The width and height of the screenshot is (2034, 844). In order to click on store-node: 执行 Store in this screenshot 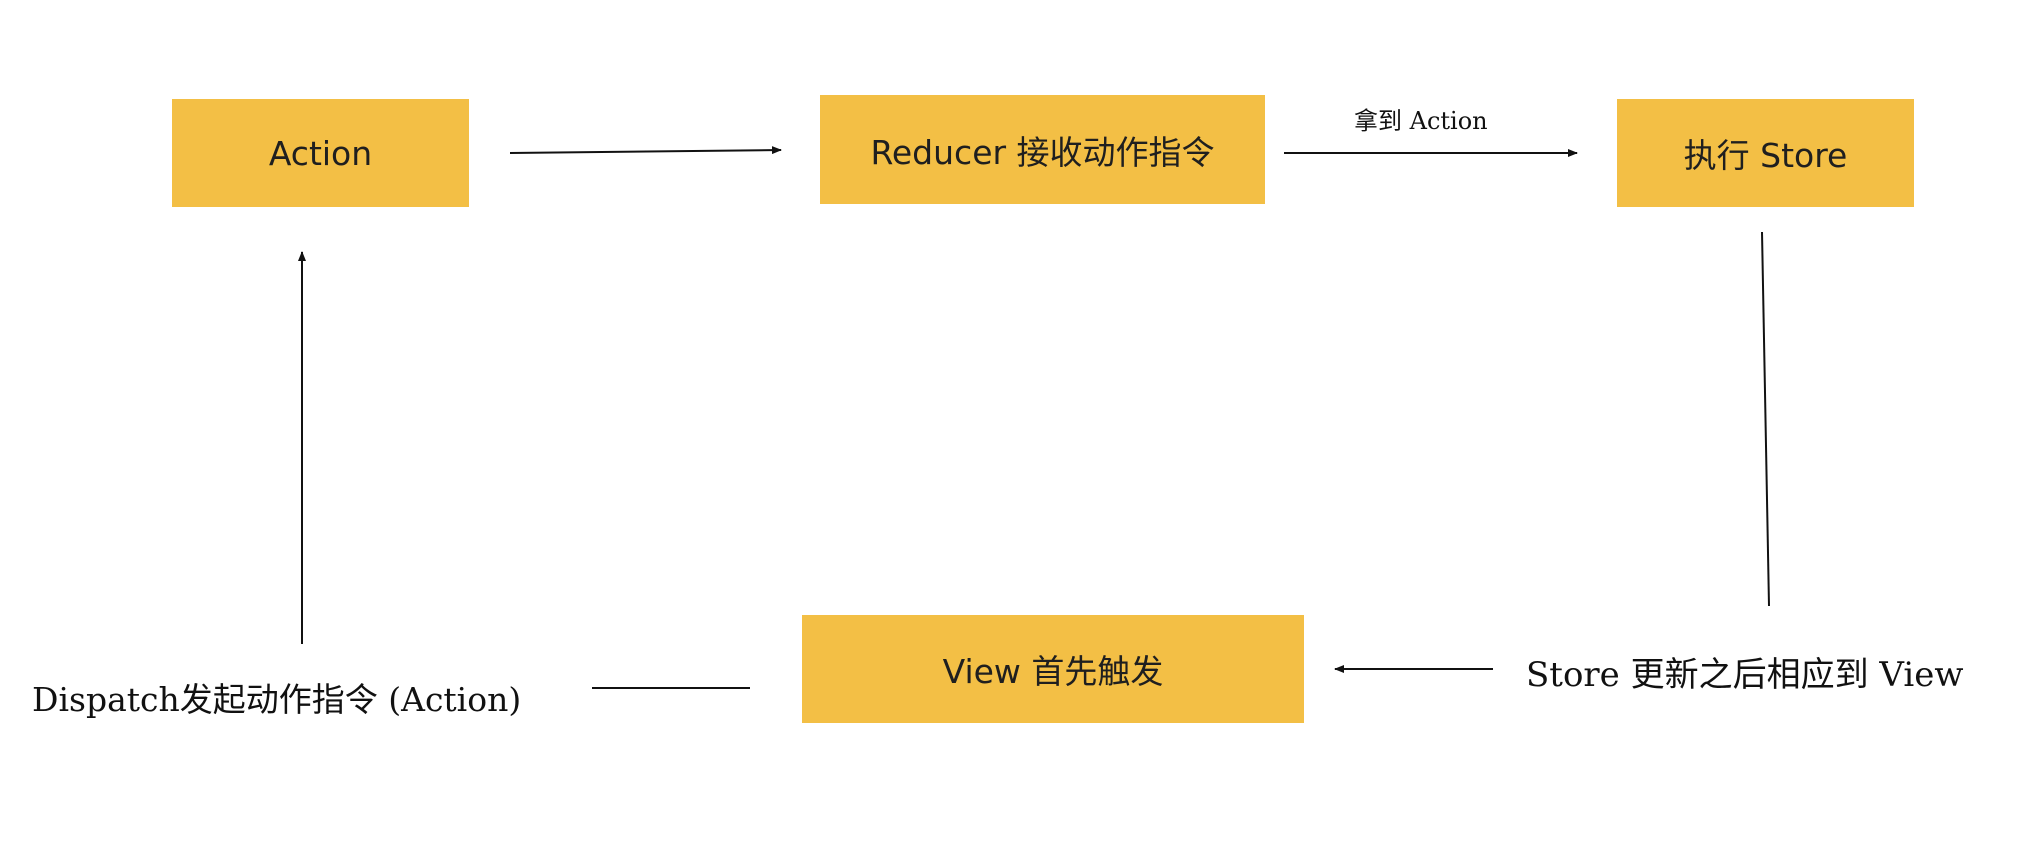, I will do `click(1765, 153)`.